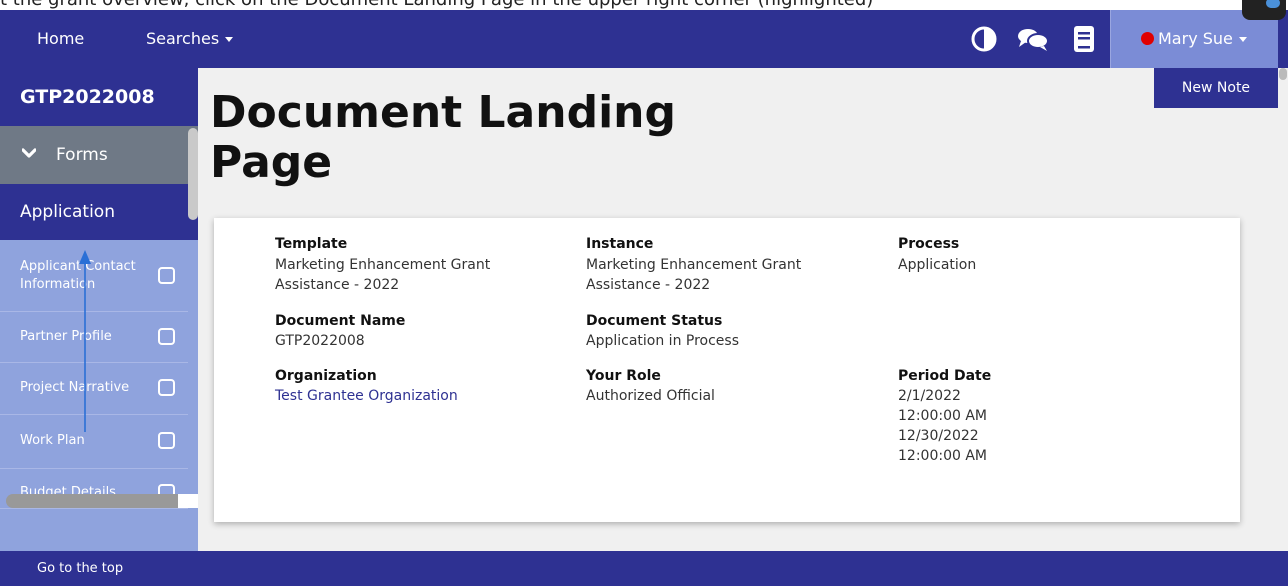 This screenshot has height=586, width=1288. Describe the element at coordinates (320, 341) in the screenshot. I see `document-name-value: GTP2022008` at that location.